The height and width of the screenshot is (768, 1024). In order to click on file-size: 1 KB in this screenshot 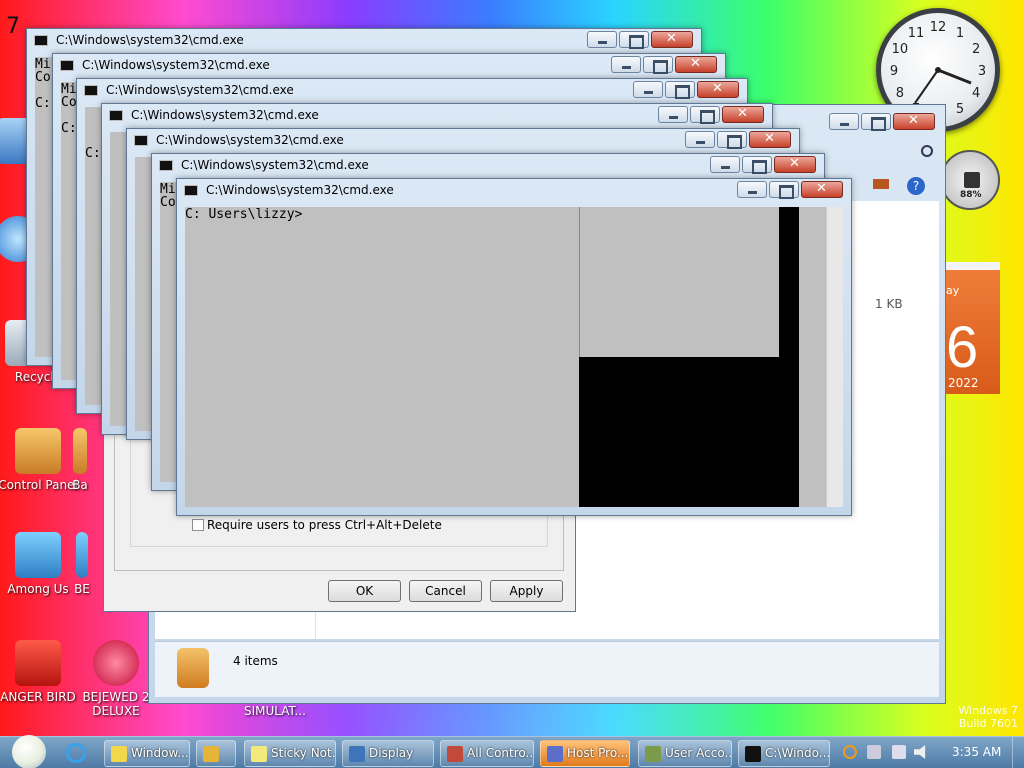, I will do `click(889, 304)`.